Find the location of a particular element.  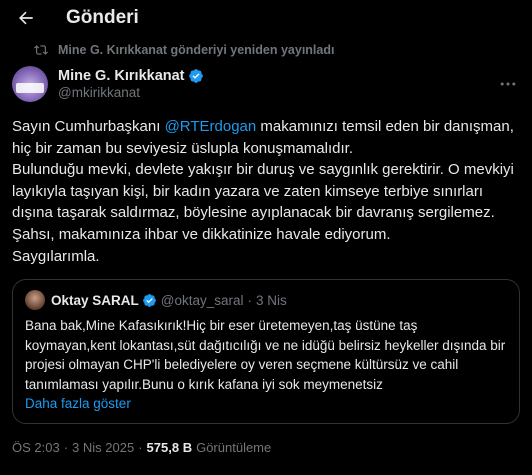

show-more-link: Daha fazla göster is located at coordinates (266, 403).